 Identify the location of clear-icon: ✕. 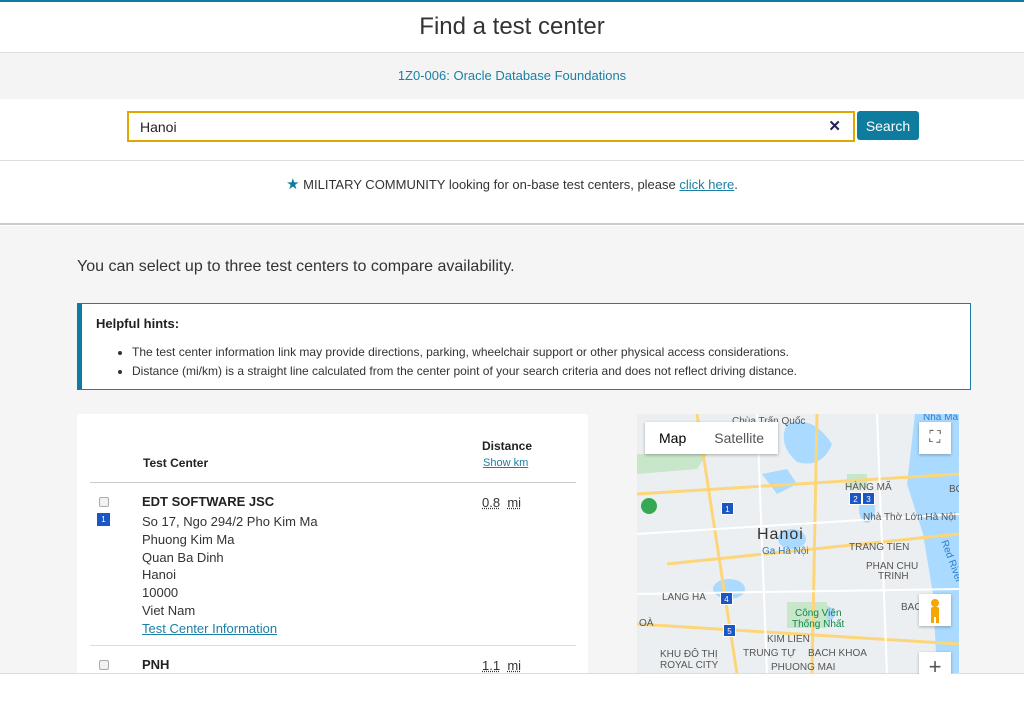
(834, 126).